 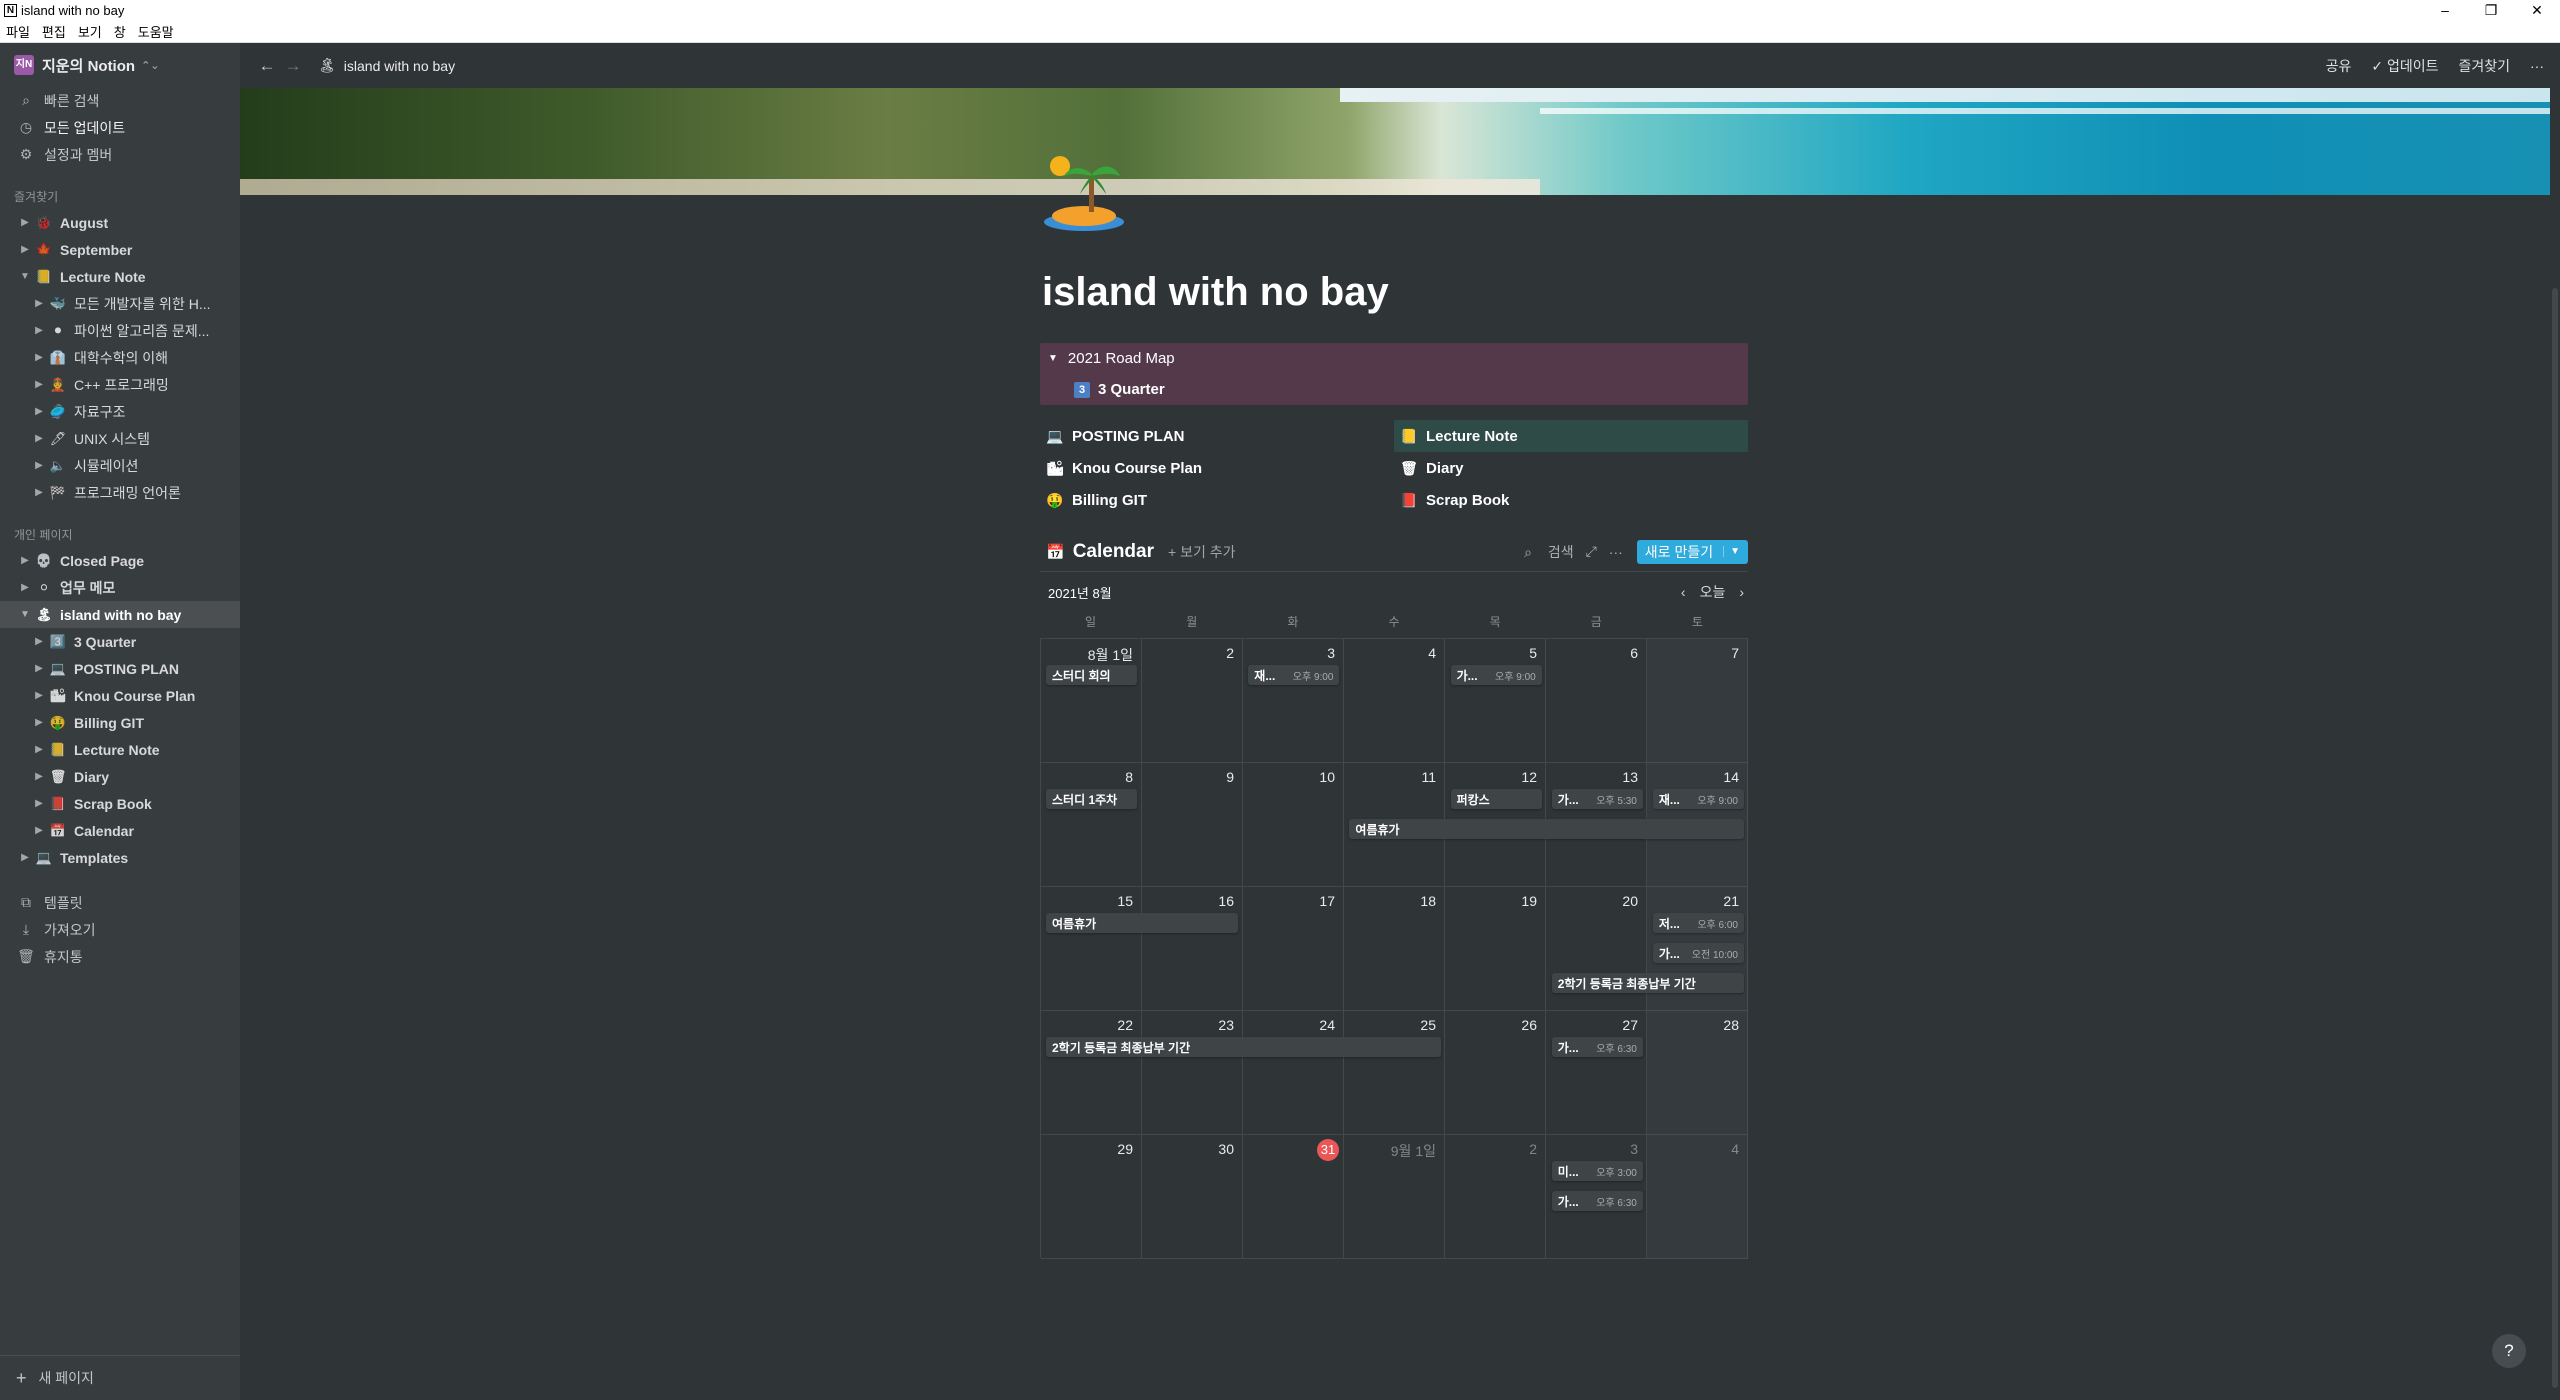 I want to click on sidebar-item: ▶ 💻 POSTING PLAN, so click(x=120, y=668).